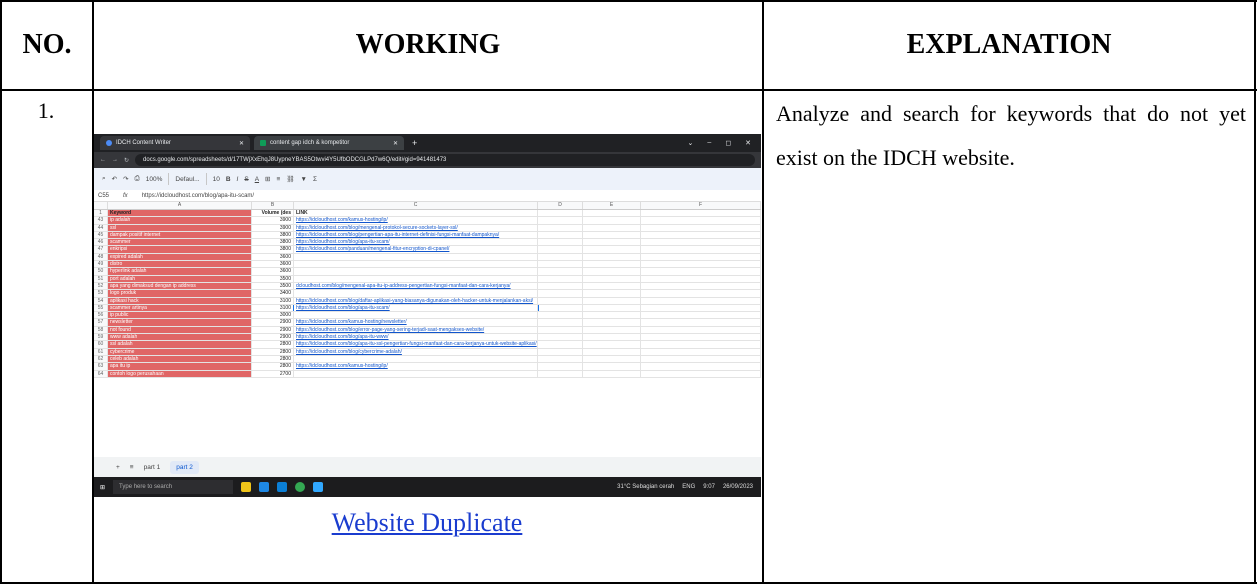 The image size is (1257, 584). I want to click on cell: www adalah, so click(180, 337).